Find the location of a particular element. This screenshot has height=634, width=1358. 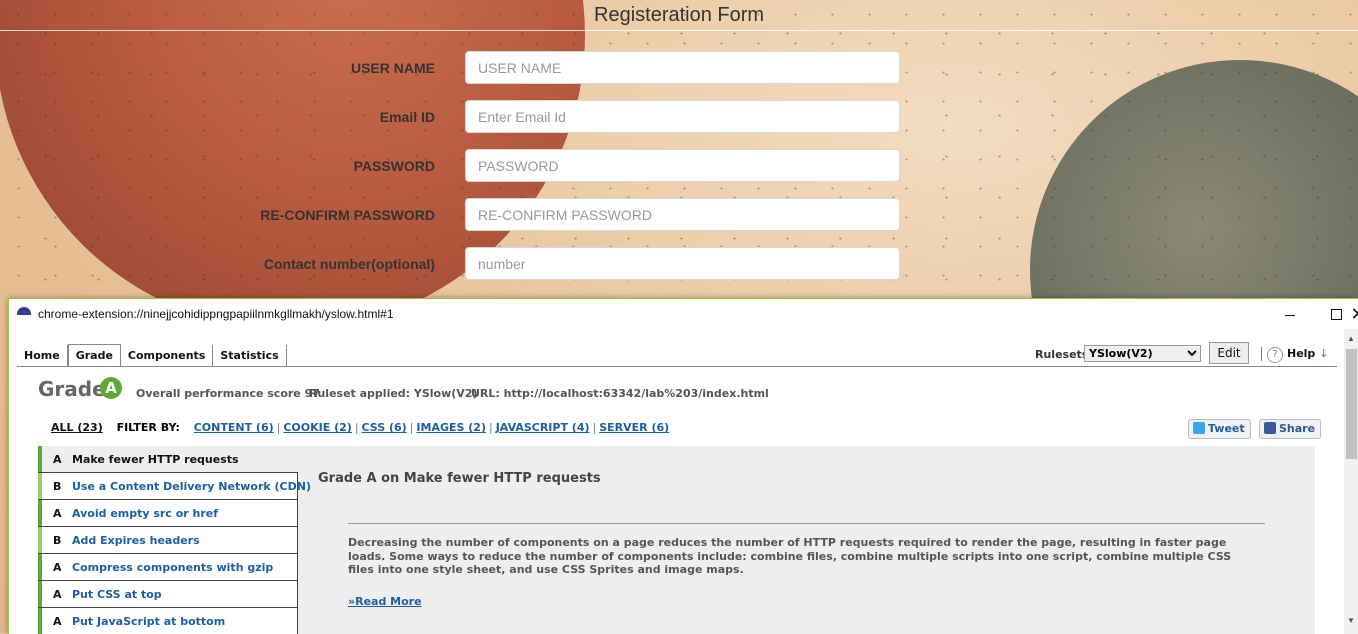

form-title: Registeration Form is located at coordinates (679, 15).